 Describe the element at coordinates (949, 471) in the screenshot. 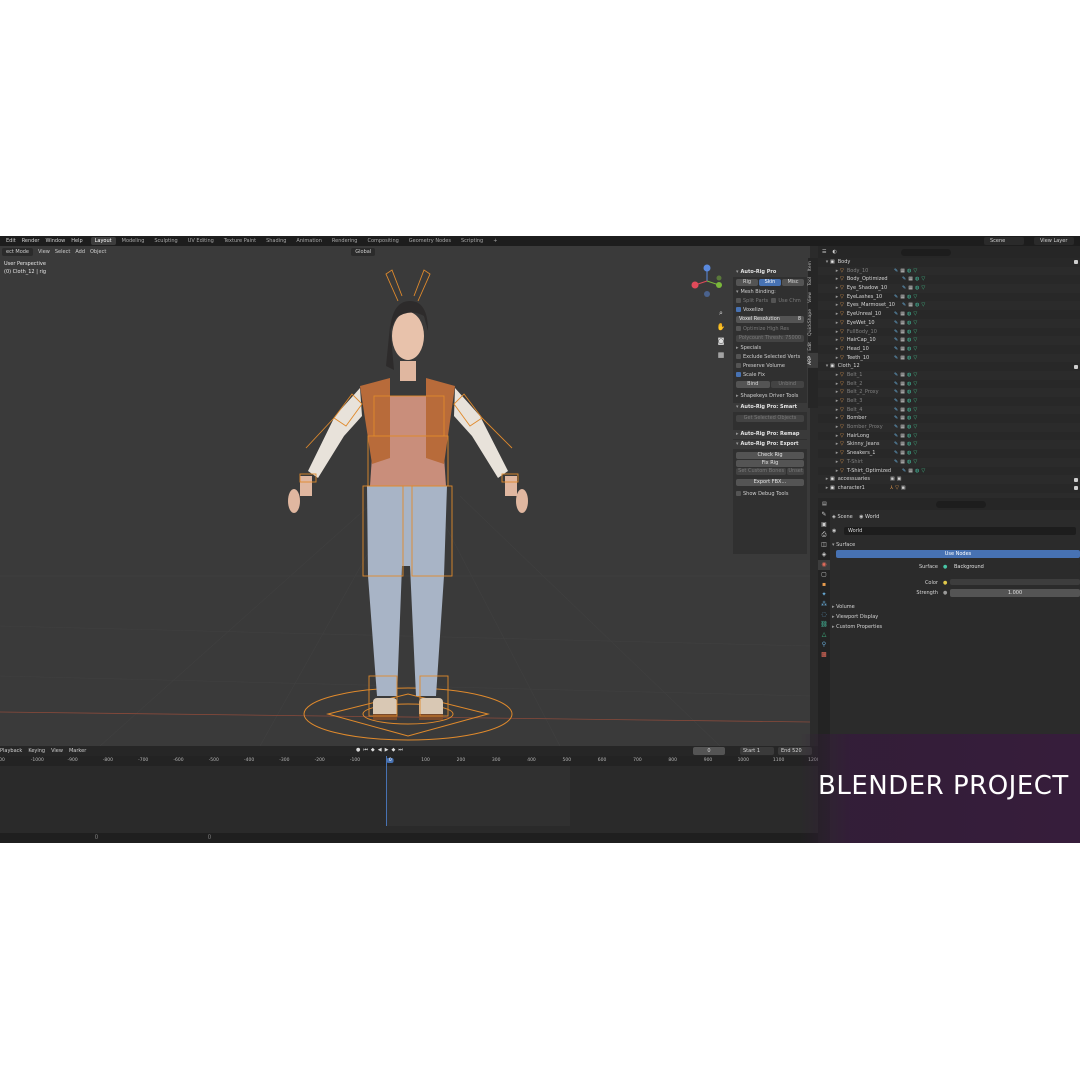

I see `outliner-object-row: ▸ ▽ T-Shirt_Optimized ✎ ▦ ◍ ▽` at that location.